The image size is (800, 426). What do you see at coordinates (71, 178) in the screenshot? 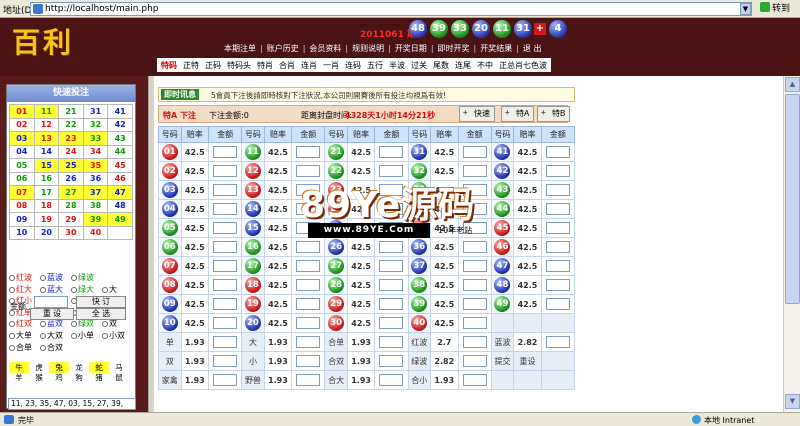
I see `quick-number-cell: 26` at bounding box center [71, 178].